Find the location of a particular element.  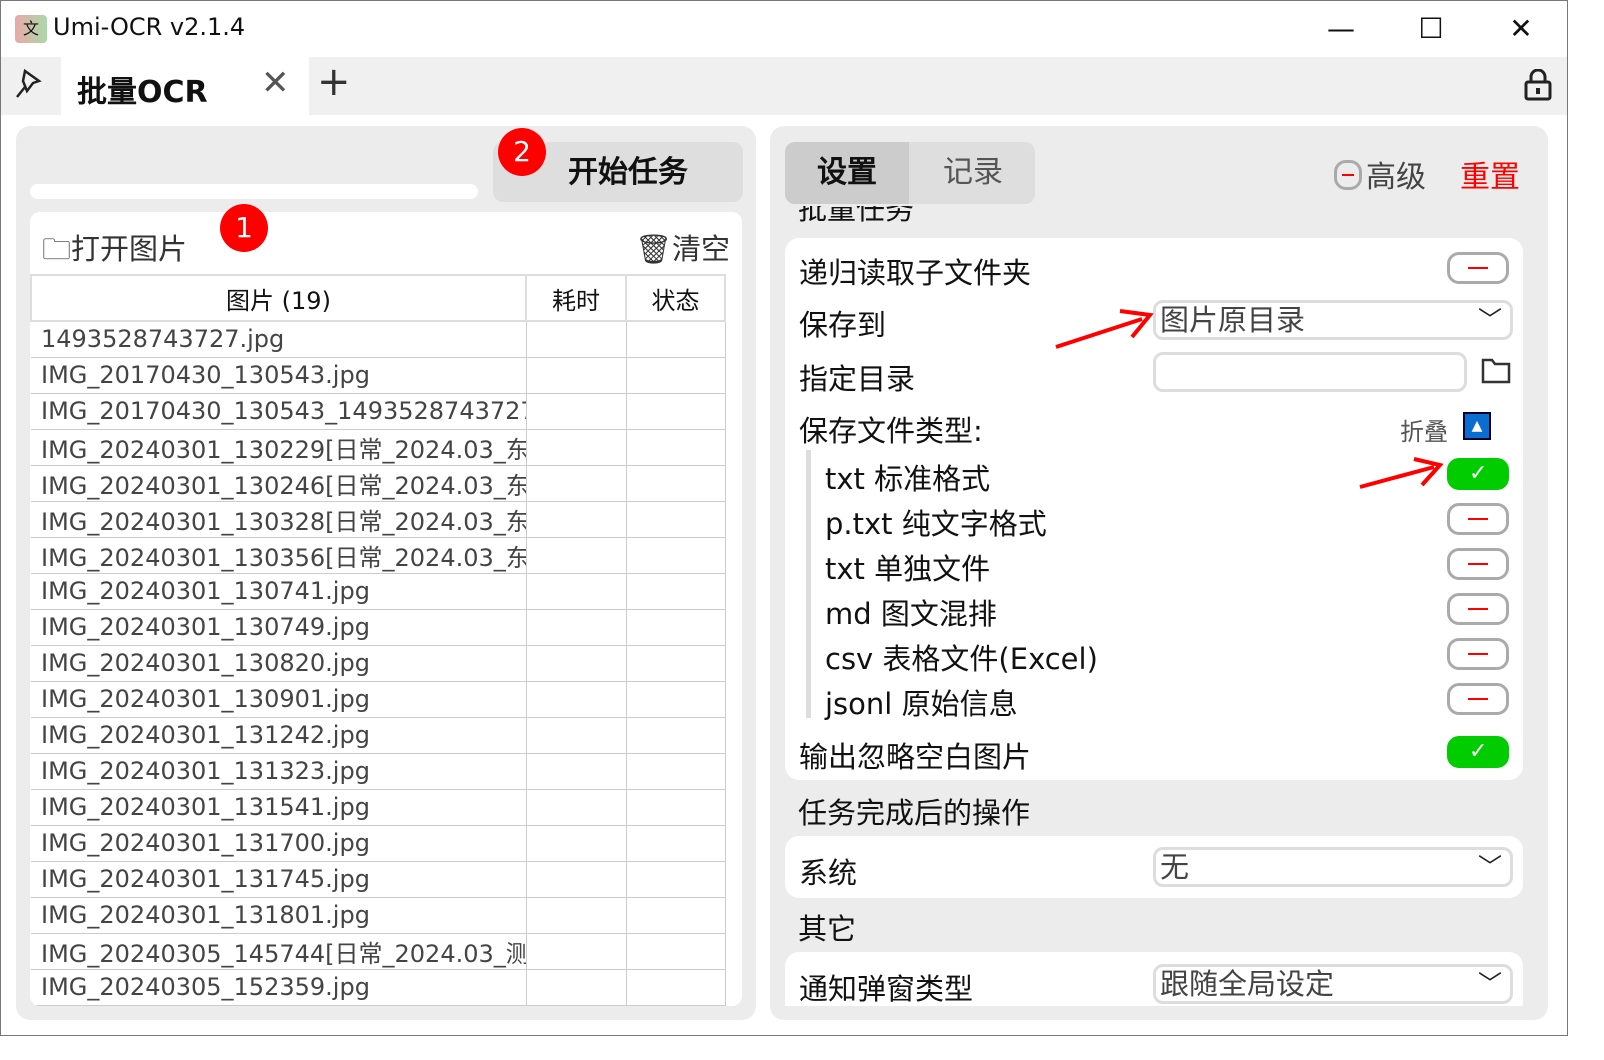

table-row: IMG_20240301_131700.jpg is located at coordinates (378, 843).